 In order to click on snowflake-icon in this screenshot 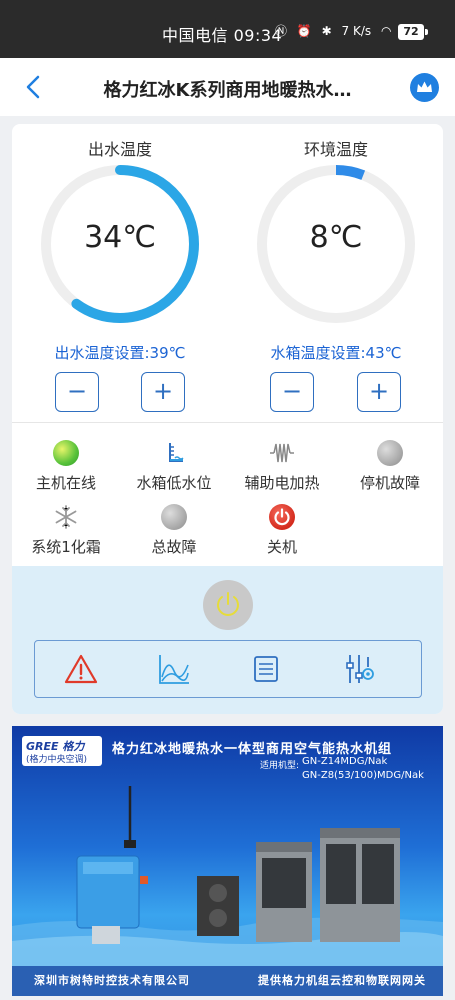, I will do `click(66, 517)`.